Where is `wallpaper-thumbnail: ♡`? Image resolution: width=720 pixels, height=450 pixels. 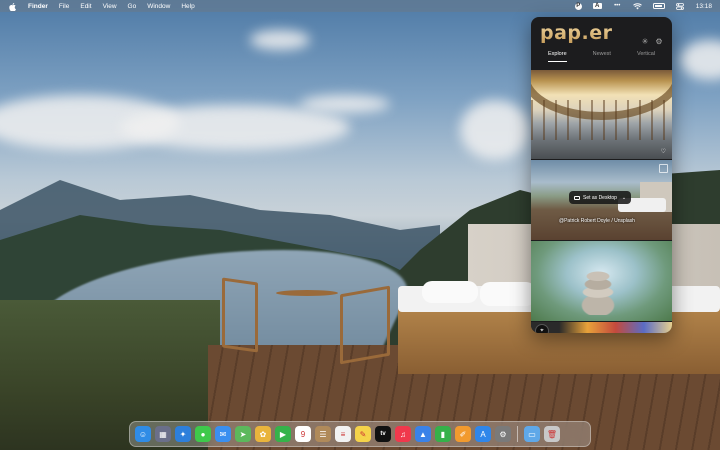
wallpaper-thumbnail: ♡ is located at coordinates (601, 114).